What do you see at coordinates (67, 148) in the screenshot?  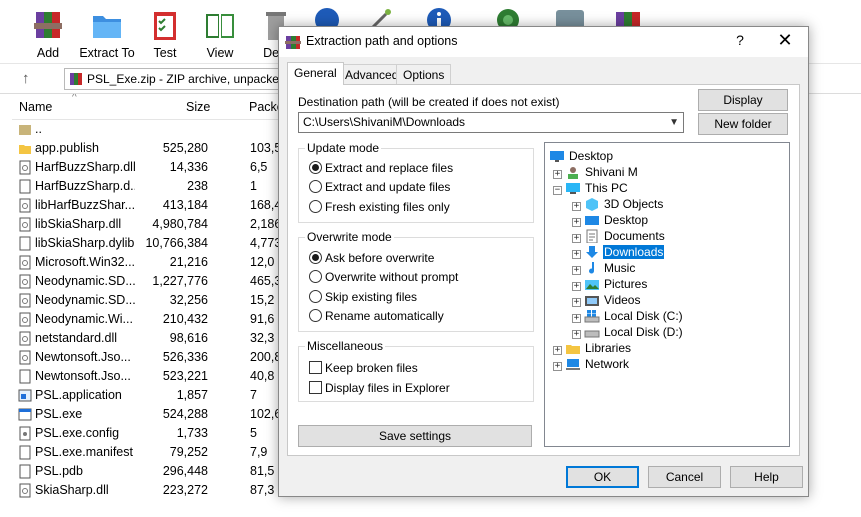 I see `file-name: app.publish` at bounding box center [67, 148].